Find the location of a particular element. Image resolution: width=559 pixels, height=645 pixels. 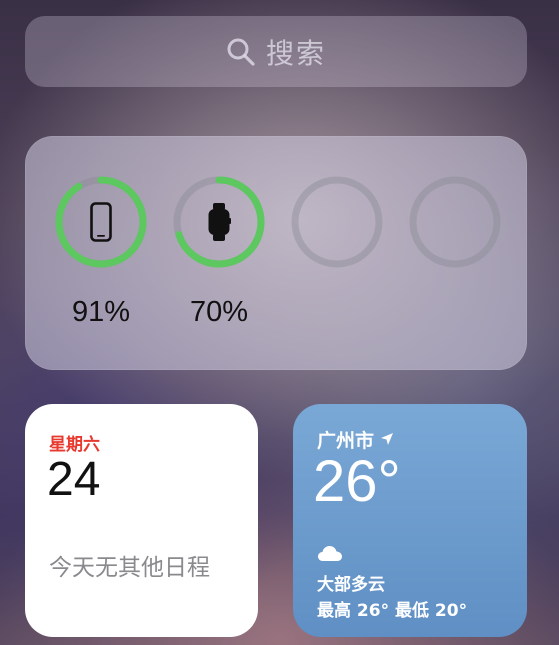

search-bar: 搜索 is located at coordinates (276, 51).